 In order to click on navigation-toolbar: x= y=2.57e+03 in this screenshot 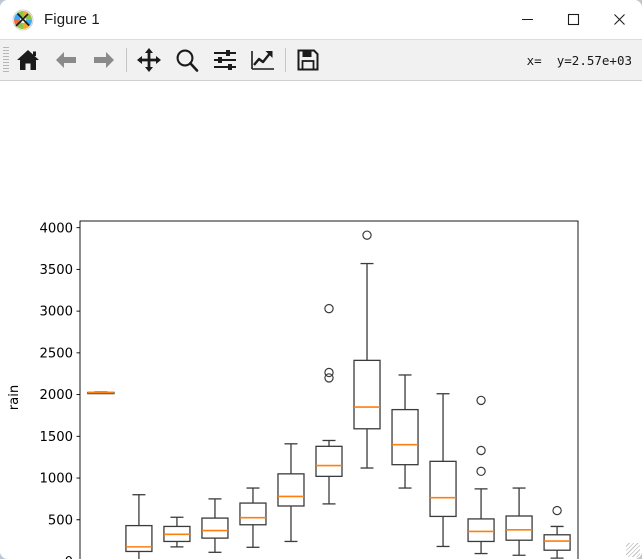, I will do `click(321, 60)`.